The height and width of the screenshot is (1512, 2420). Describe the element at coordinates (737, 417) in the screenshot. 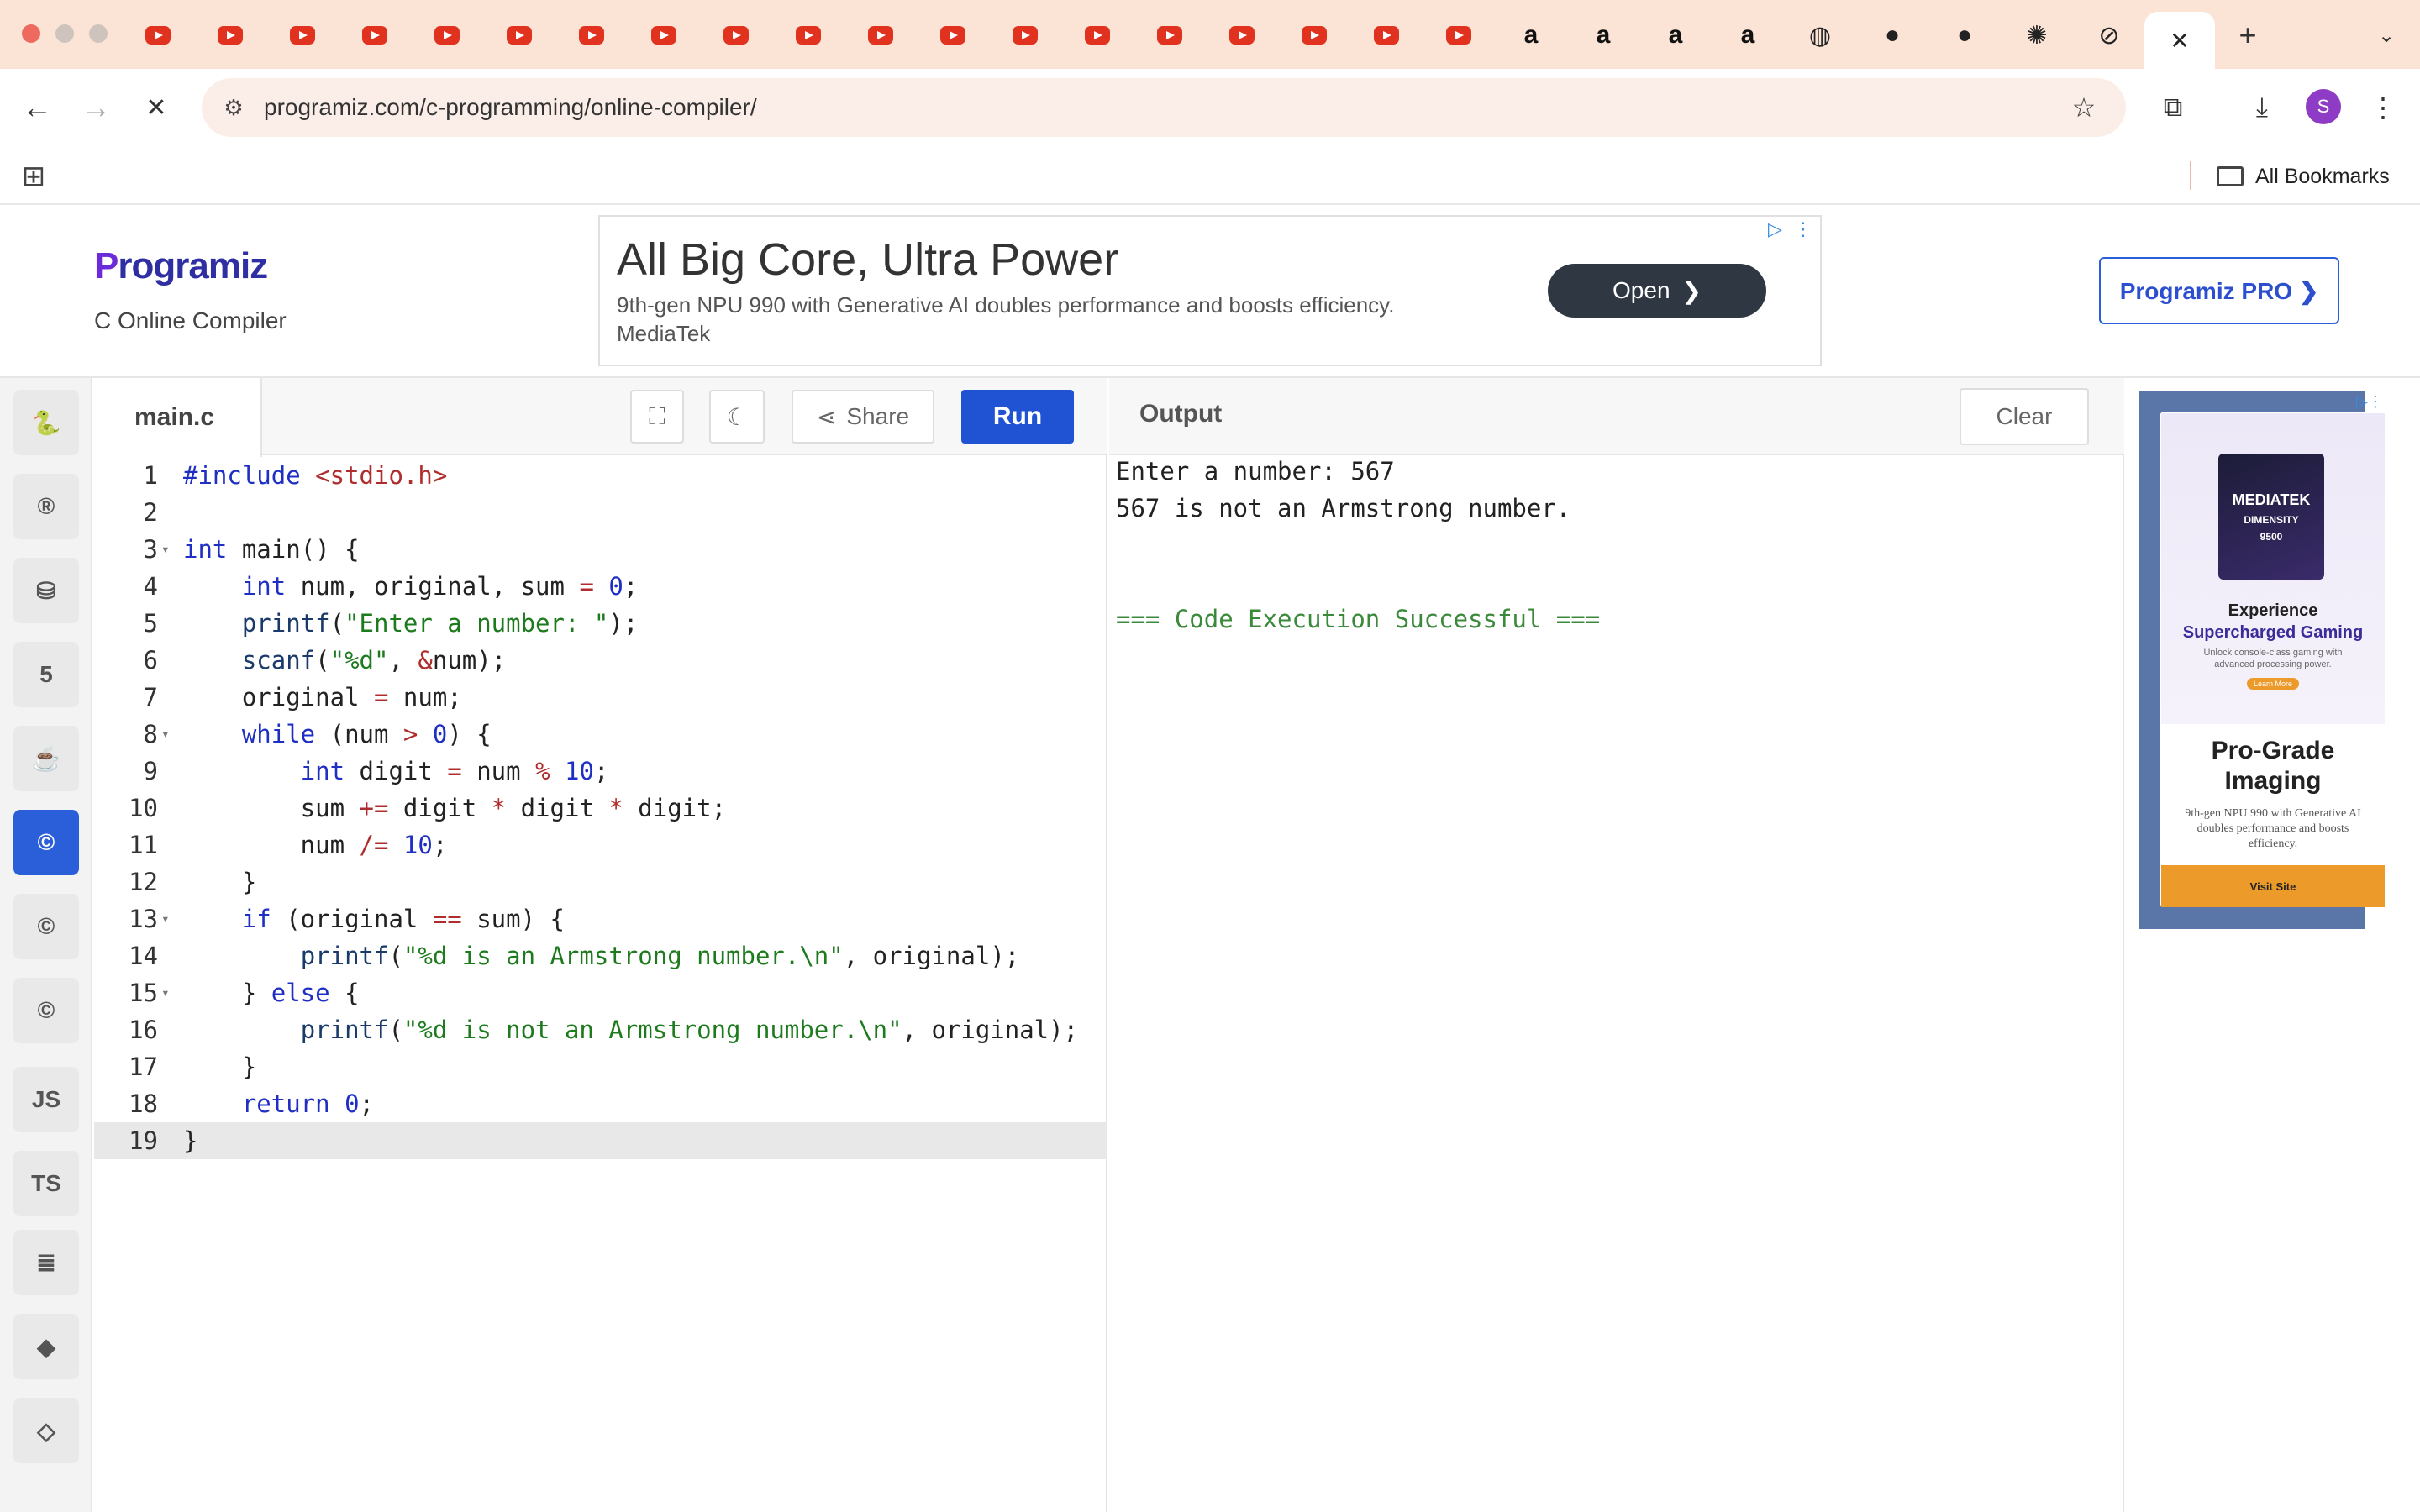

I see `moon-icon: ☾` at that location.